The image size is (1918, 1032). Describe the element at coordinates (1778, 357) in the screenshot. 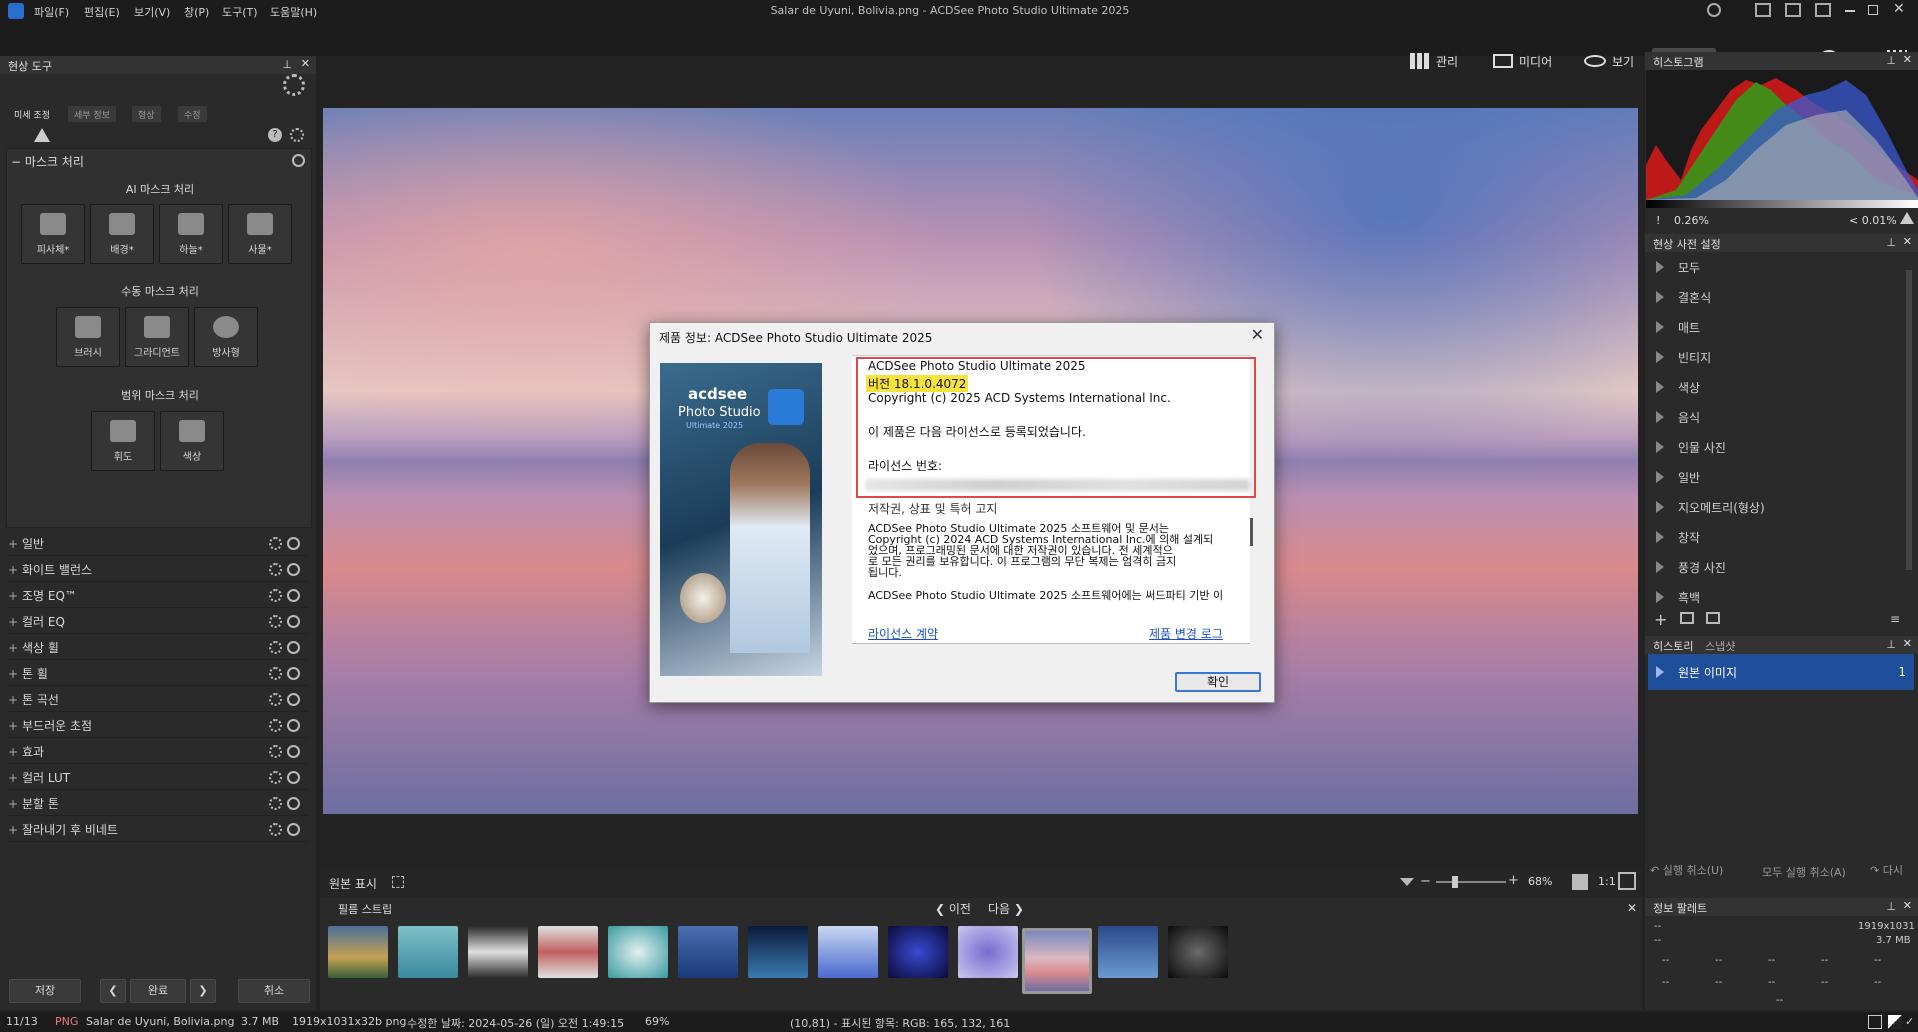

I see `preset-vintage: 빈티지` at that location.